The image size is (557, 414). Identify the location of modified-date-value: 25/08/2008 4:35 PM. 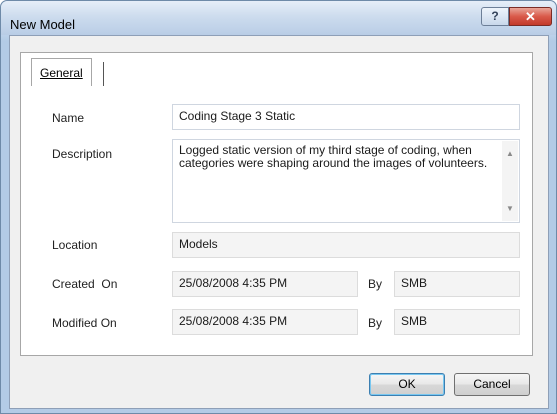
(233, 321).